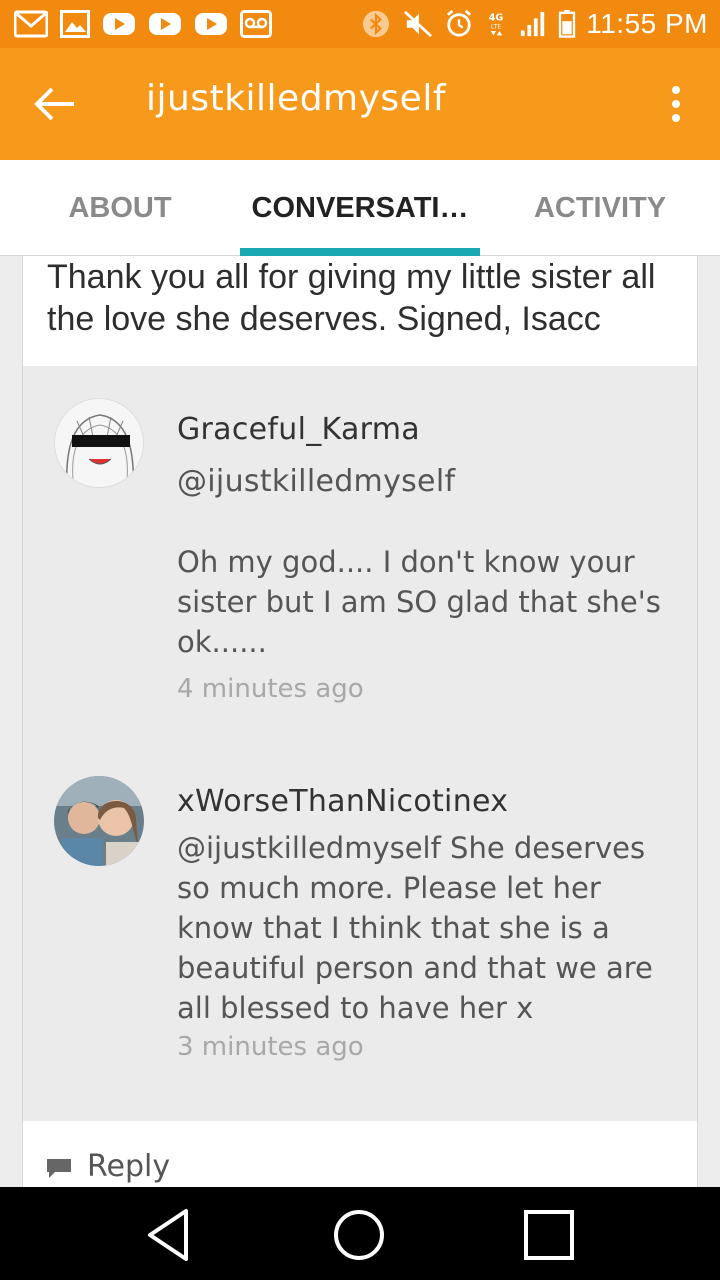 The height and width of the screenshot is (1280, 720). I want to click on comment-icon, so click(59, 1168).